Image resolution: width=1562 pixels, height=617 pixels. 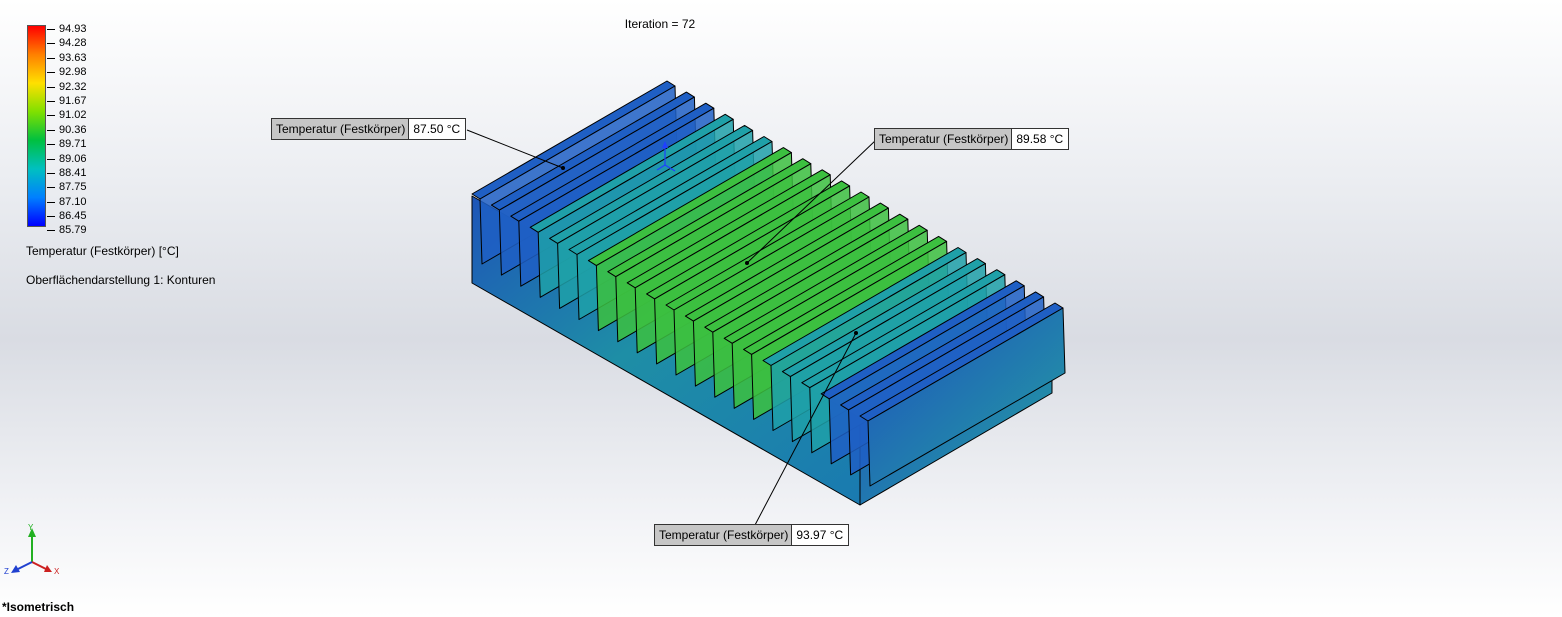 I want to click on probe-label-3-value: 93.97 °C, so click(x=820, y=535).